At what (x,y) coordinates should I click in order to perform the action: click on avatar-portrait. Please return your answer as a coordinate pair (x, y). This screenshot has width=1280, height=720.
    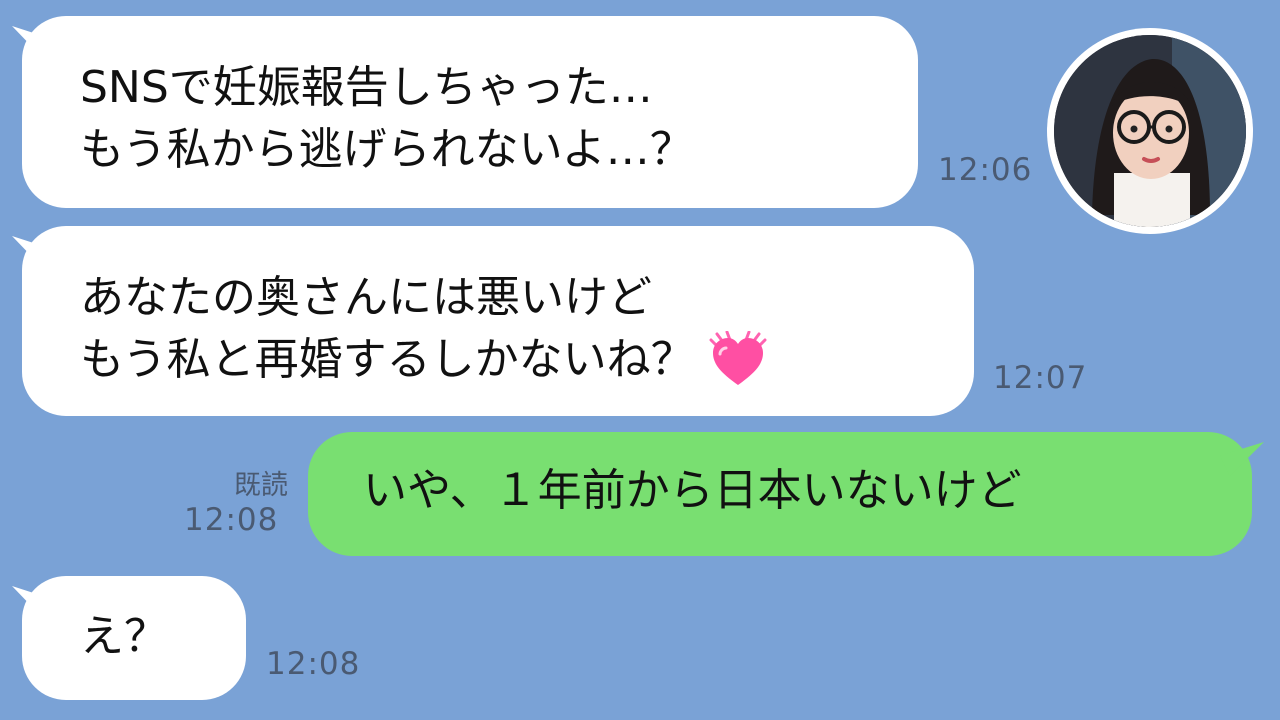
    Looking at the image, I should click on (1150, 131).